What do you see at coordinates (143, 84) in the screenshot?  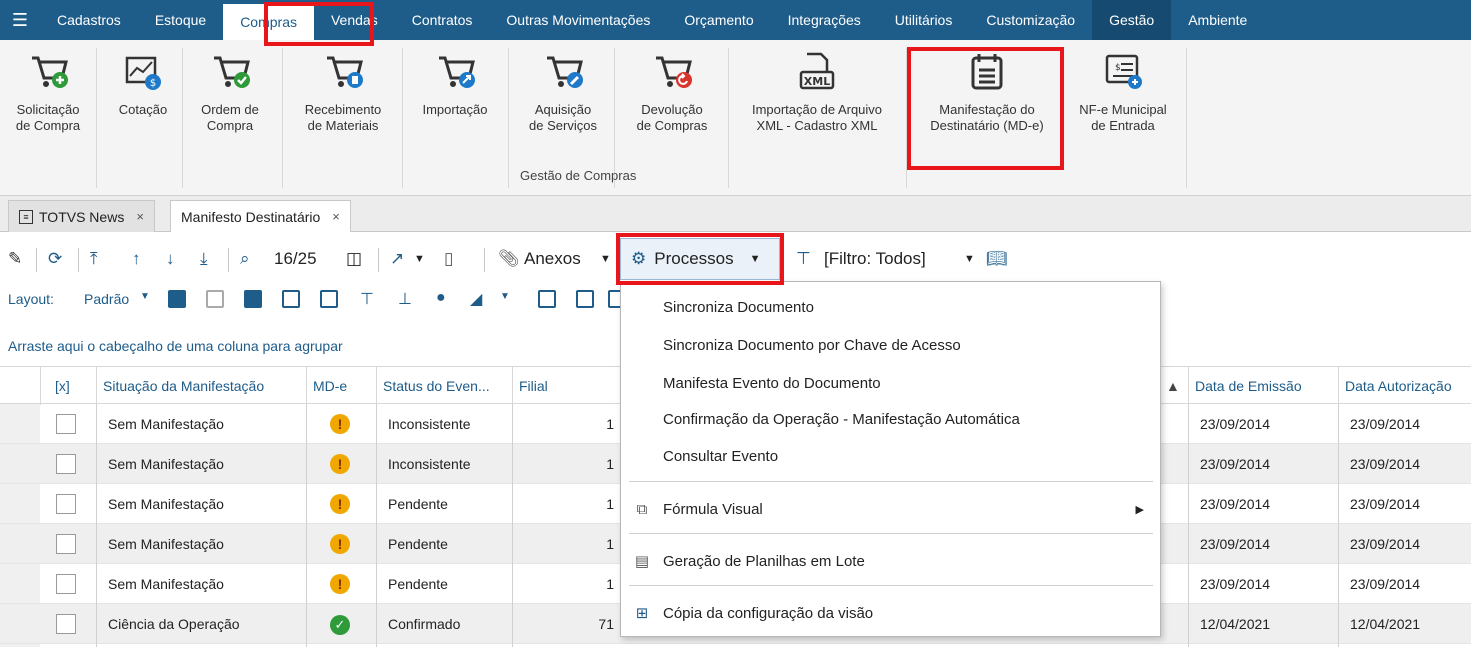 I see `cotacao-button: $ Cotação` at bounding box center [143, 84].